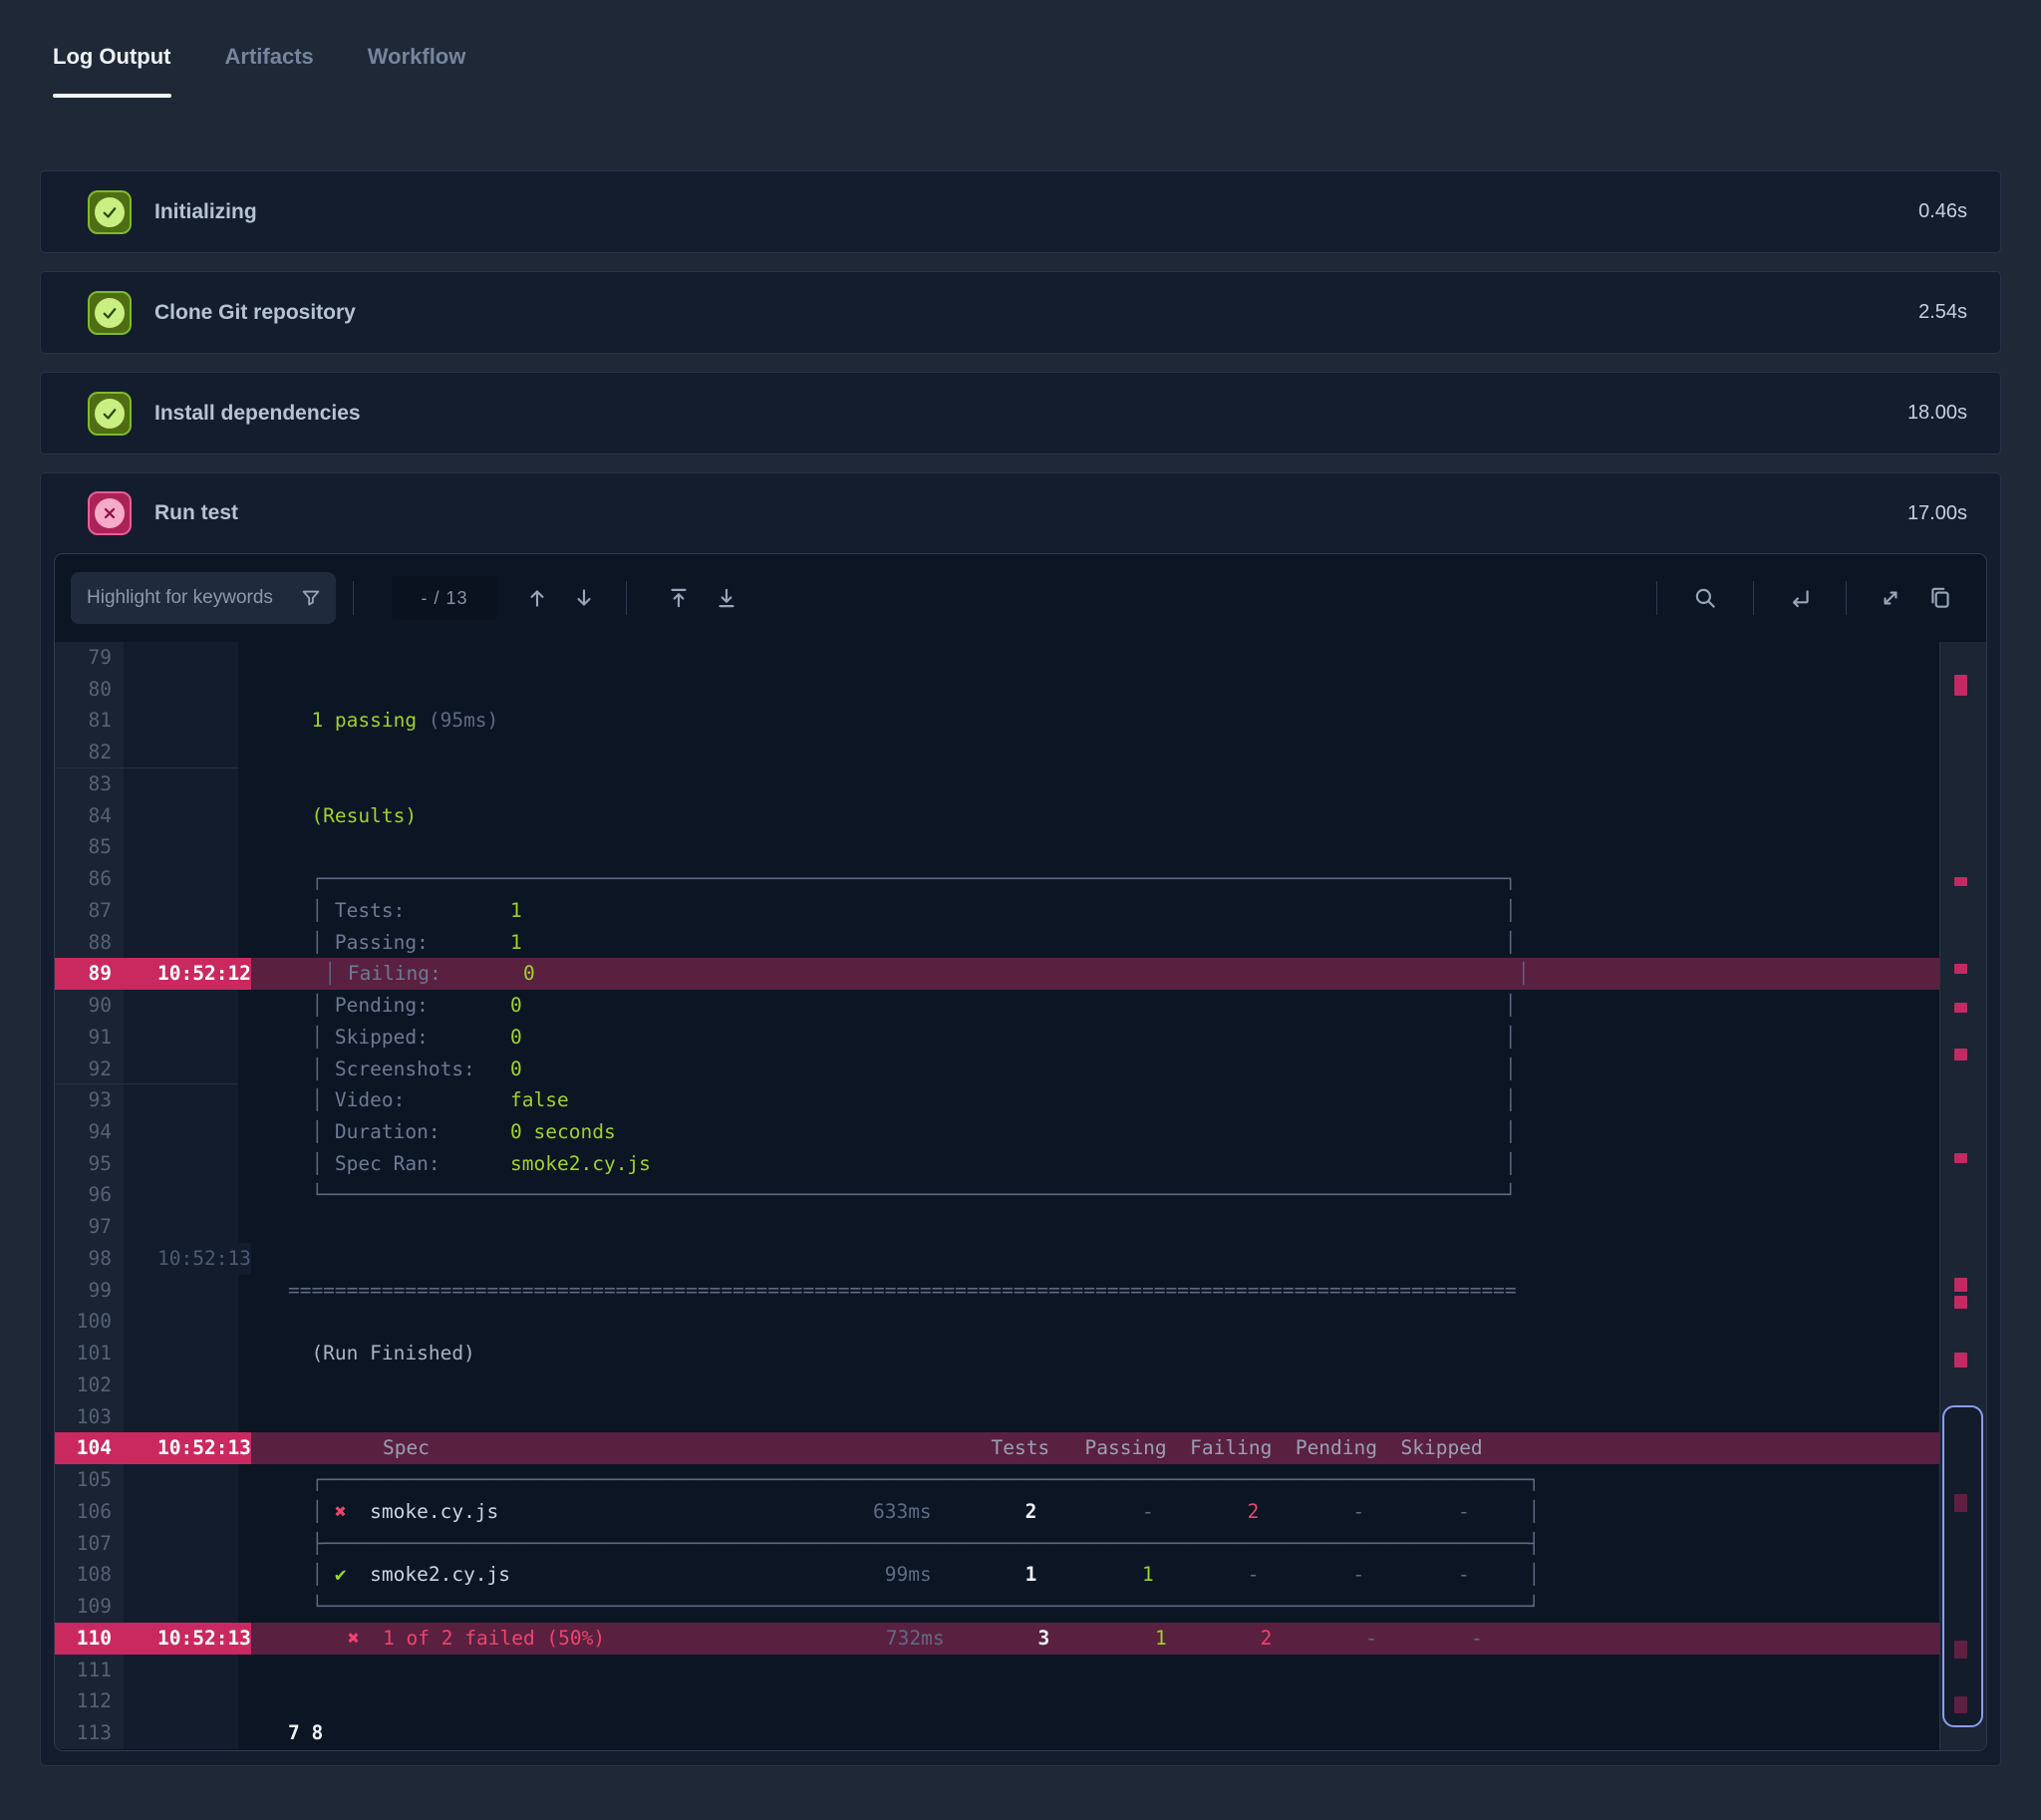 The height and width of the screenshot is (1820, 2041). I want to click on scroll-to-bottom-button, so click(726, 598).